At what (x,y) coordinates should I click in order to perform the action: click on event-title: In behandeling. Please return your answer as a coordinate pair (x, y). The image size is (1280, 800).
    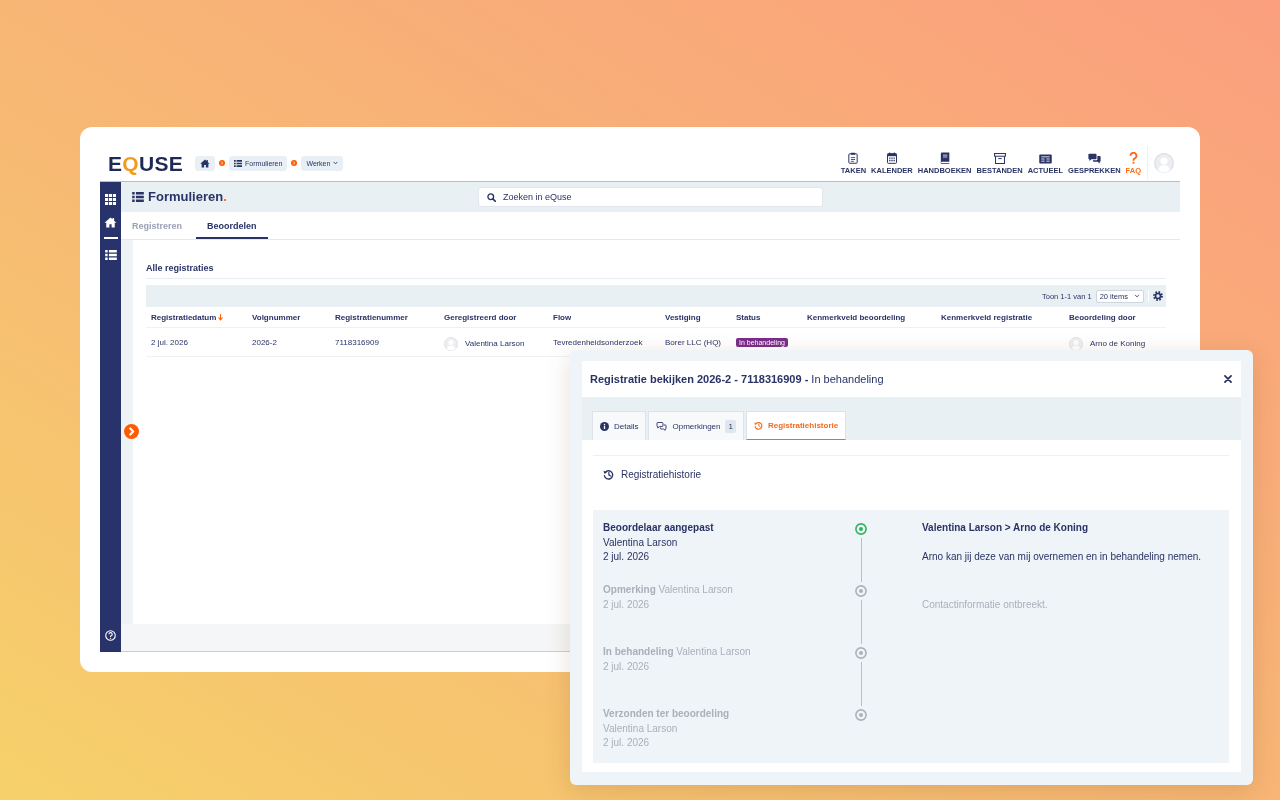
    Looking at the image, I should click on (638, 651).